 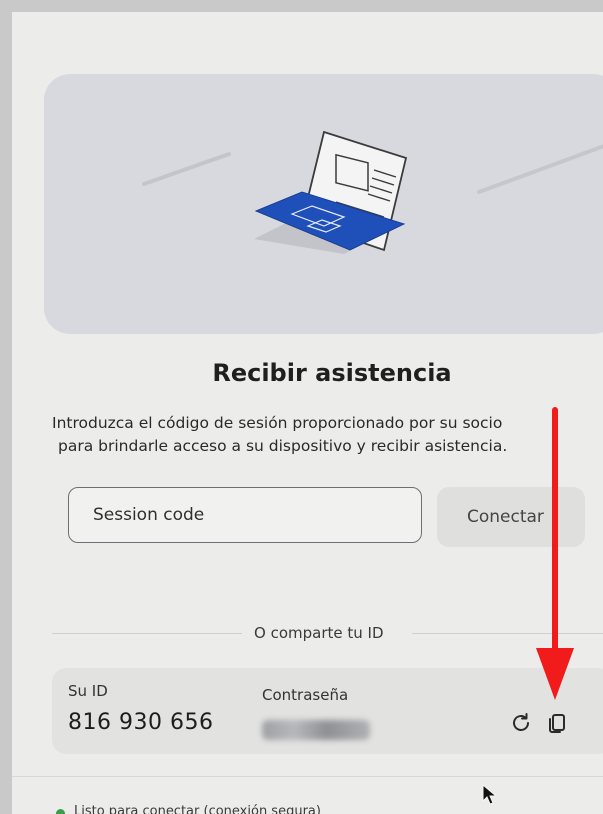 I want to click on mouse-cursor-icon, so click(x=490, y=794).